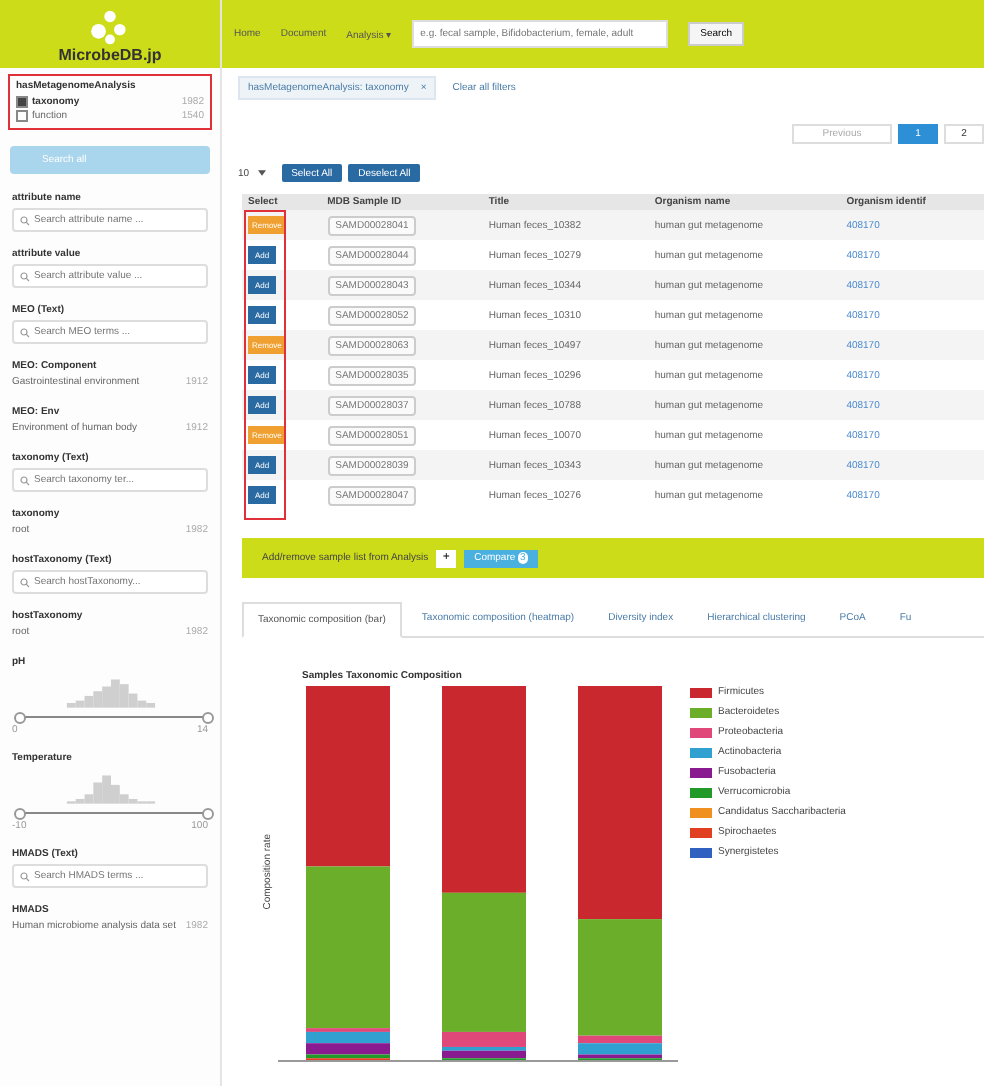 The image size is (984, 1086). I want to click on caret-icon, so click(261, 173).